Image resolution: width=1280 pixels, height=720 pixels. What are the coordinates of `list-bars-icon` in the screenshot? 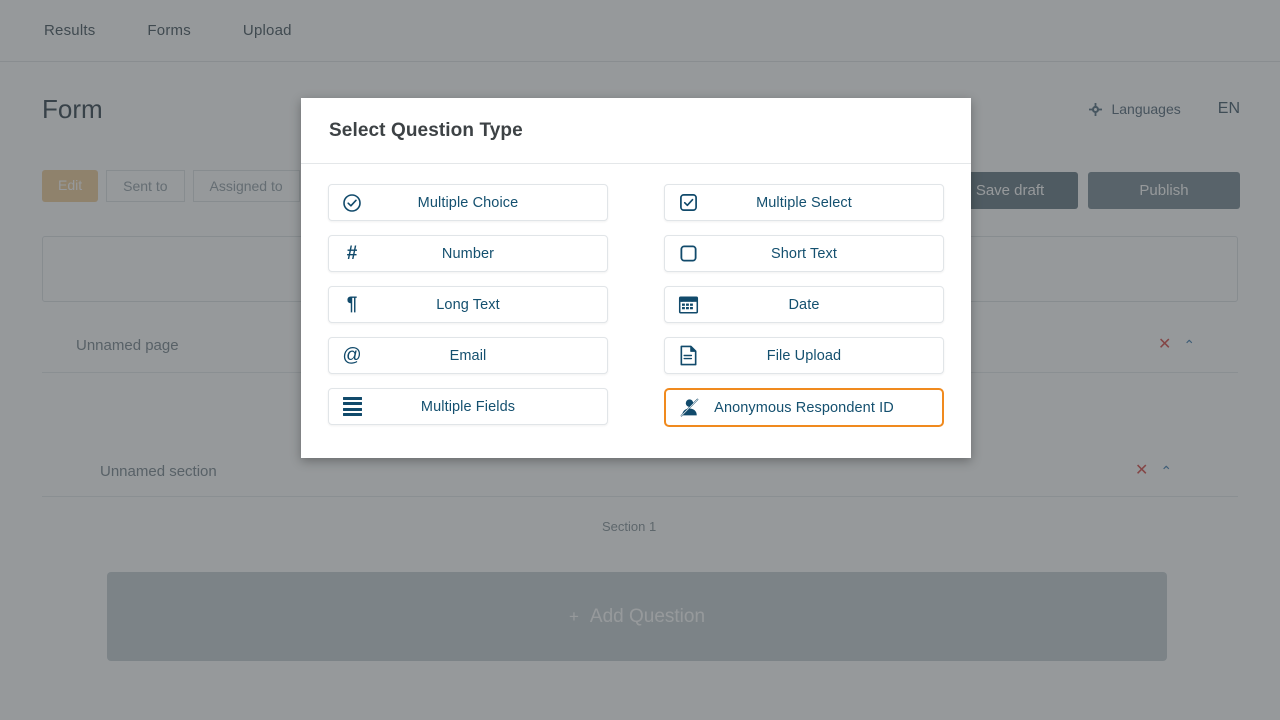 It's located at (352, 407).